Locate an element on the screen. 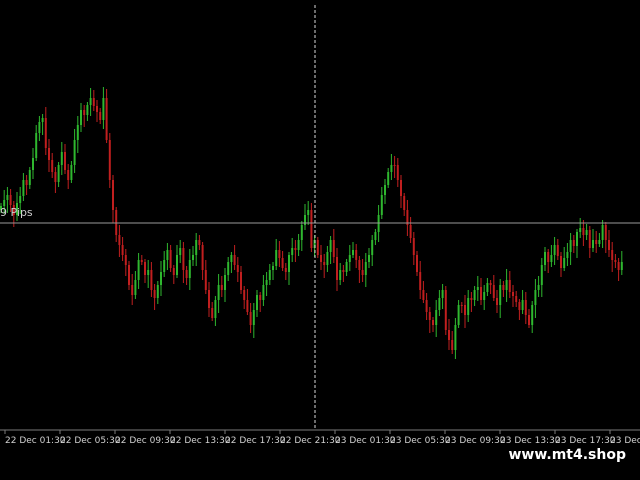 The height and width of the screenshot is (480, 640). x-tick-label: 22 Dec 17:30 is located at coordinates (255, 441).